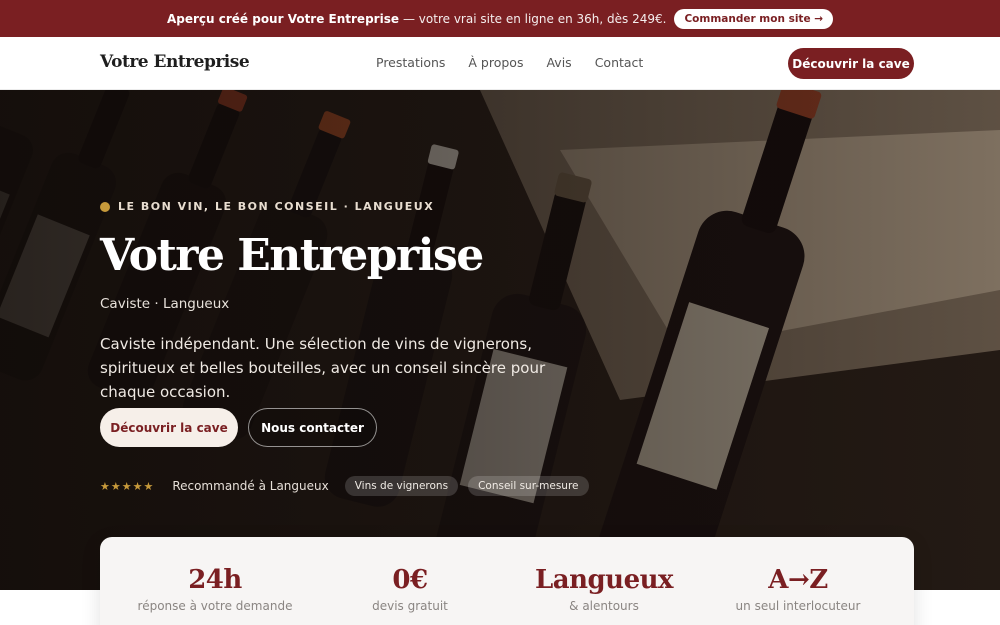  I want to click on discover-cellar-header-button: Découvrir la cave, so click(851, 63).